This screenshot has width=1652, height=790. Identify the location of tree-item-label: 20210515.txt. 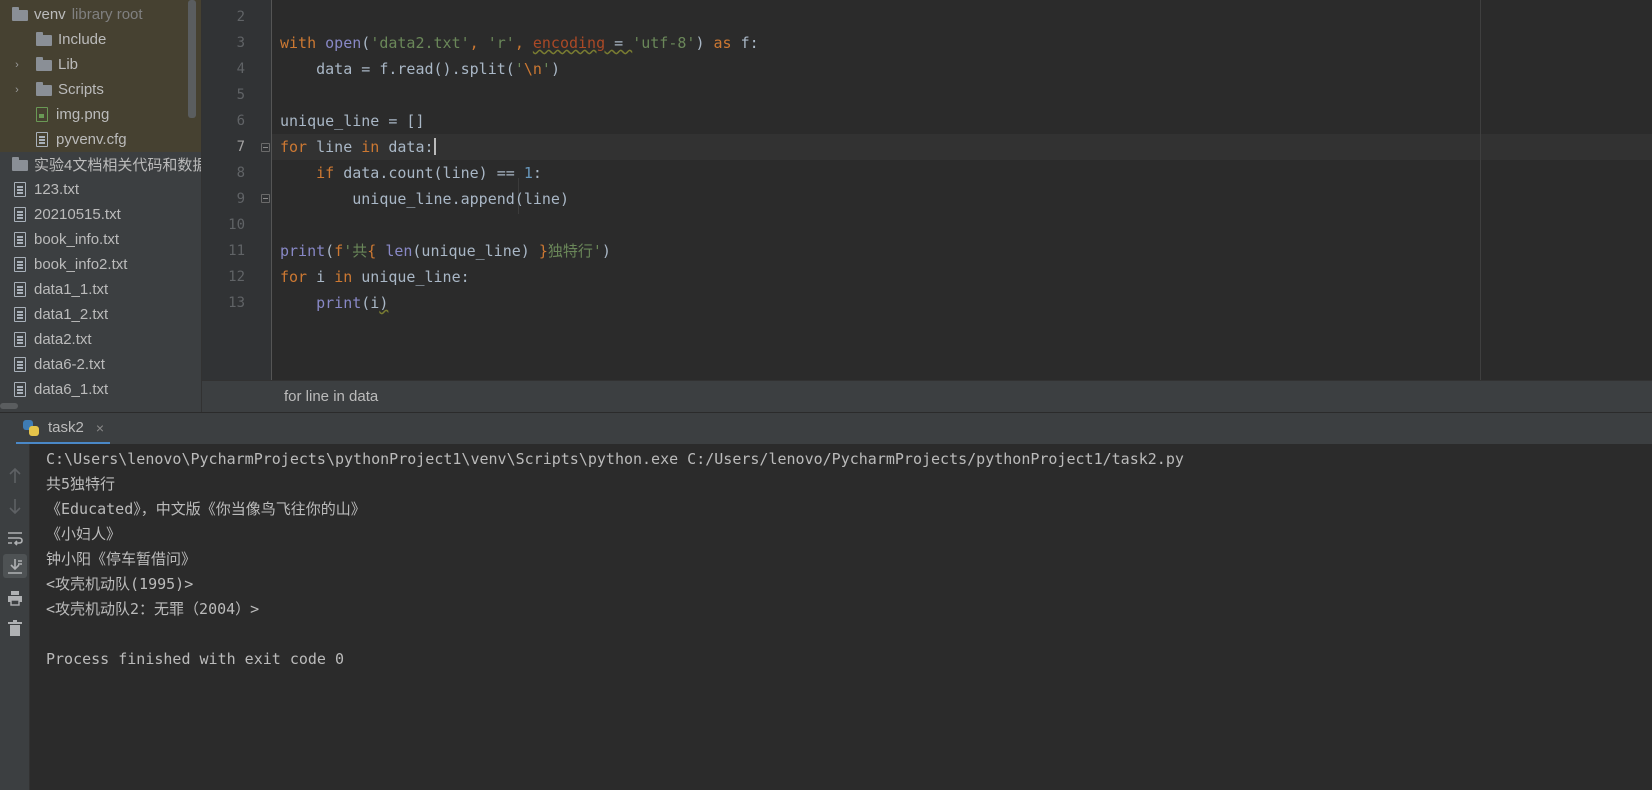
(77, 214).